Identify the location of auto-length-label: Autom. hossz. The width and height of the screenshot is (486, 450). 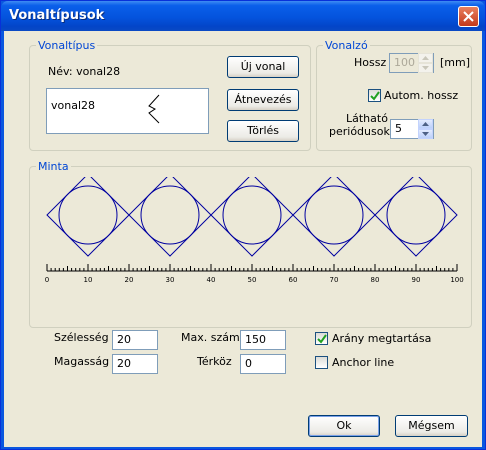
(421, 95).